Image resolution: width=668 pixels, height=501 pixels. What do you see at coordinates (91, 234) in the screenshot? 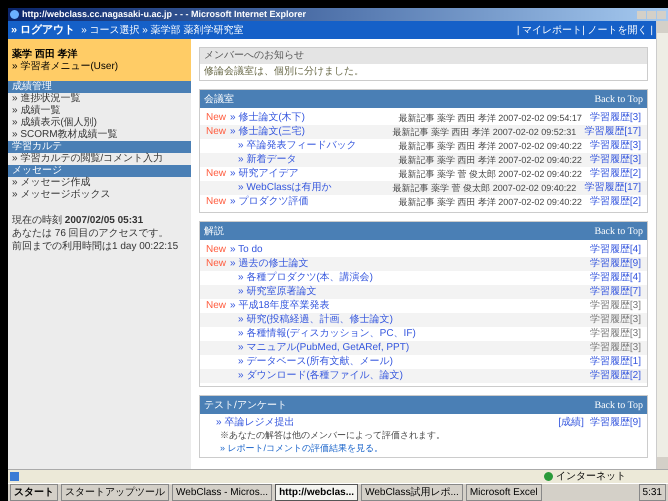
I see `access-info: あなたは 76 回目のアクセスです。` at bounding box center [91, 234].